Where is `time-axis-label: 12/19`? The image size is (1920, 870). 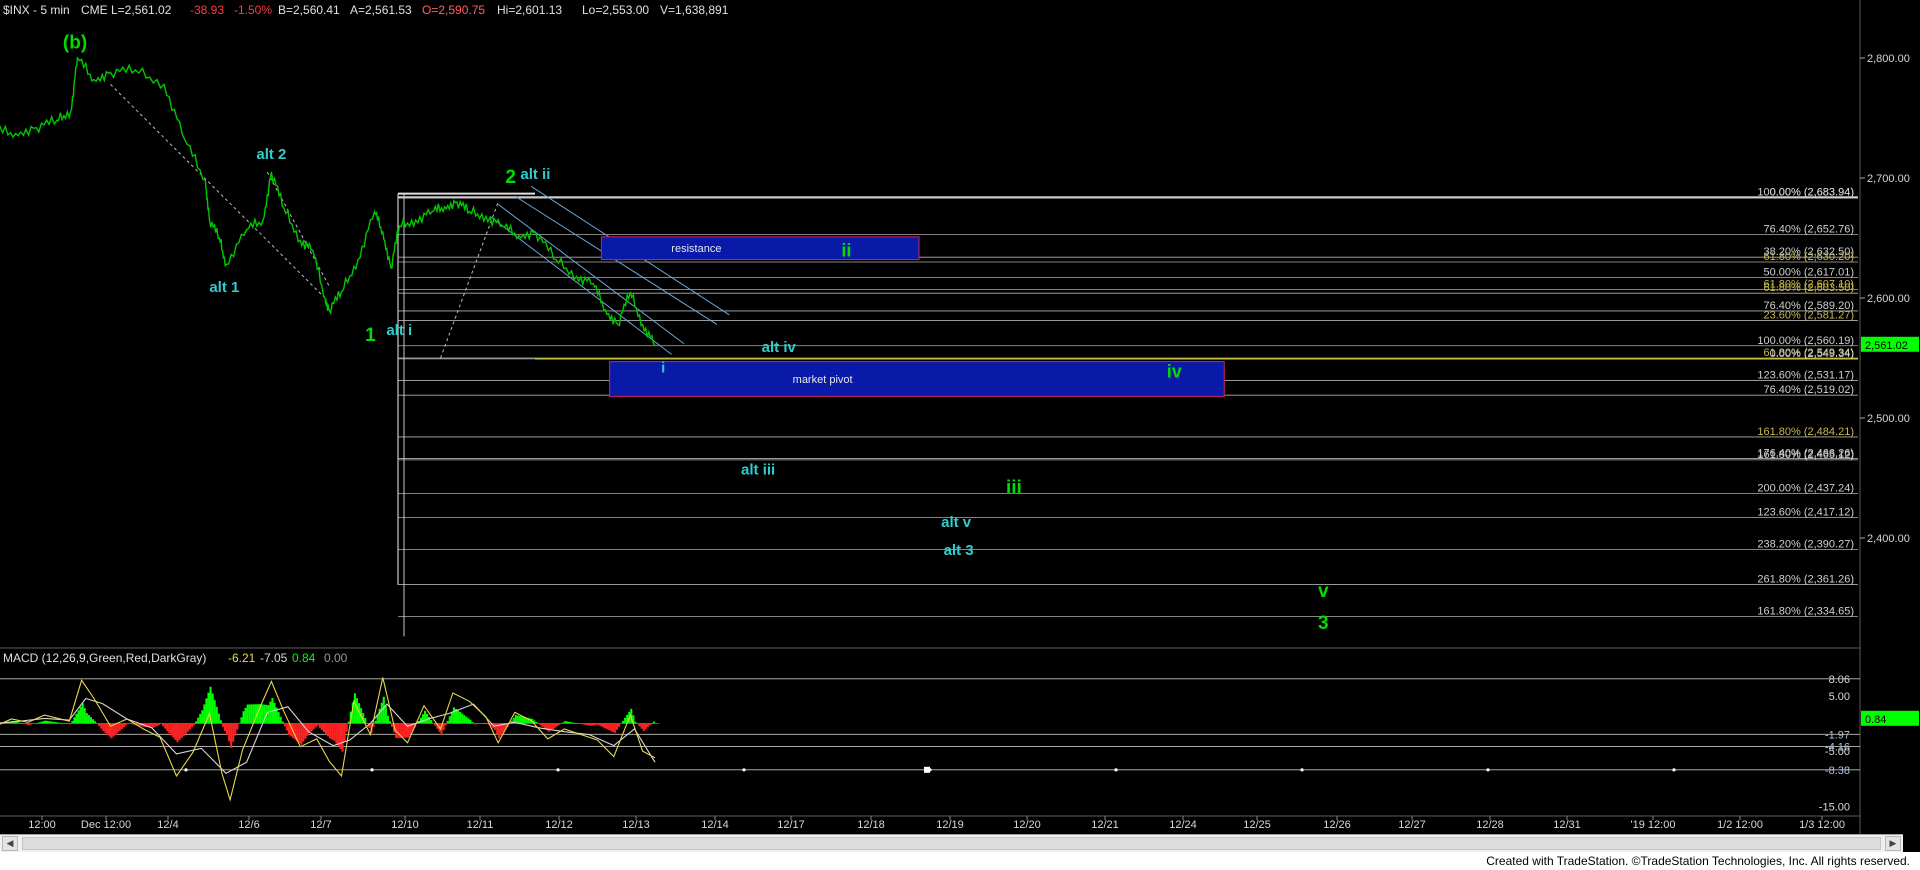 time-axis-label: 12/19 is located at coordinates (950, 825).